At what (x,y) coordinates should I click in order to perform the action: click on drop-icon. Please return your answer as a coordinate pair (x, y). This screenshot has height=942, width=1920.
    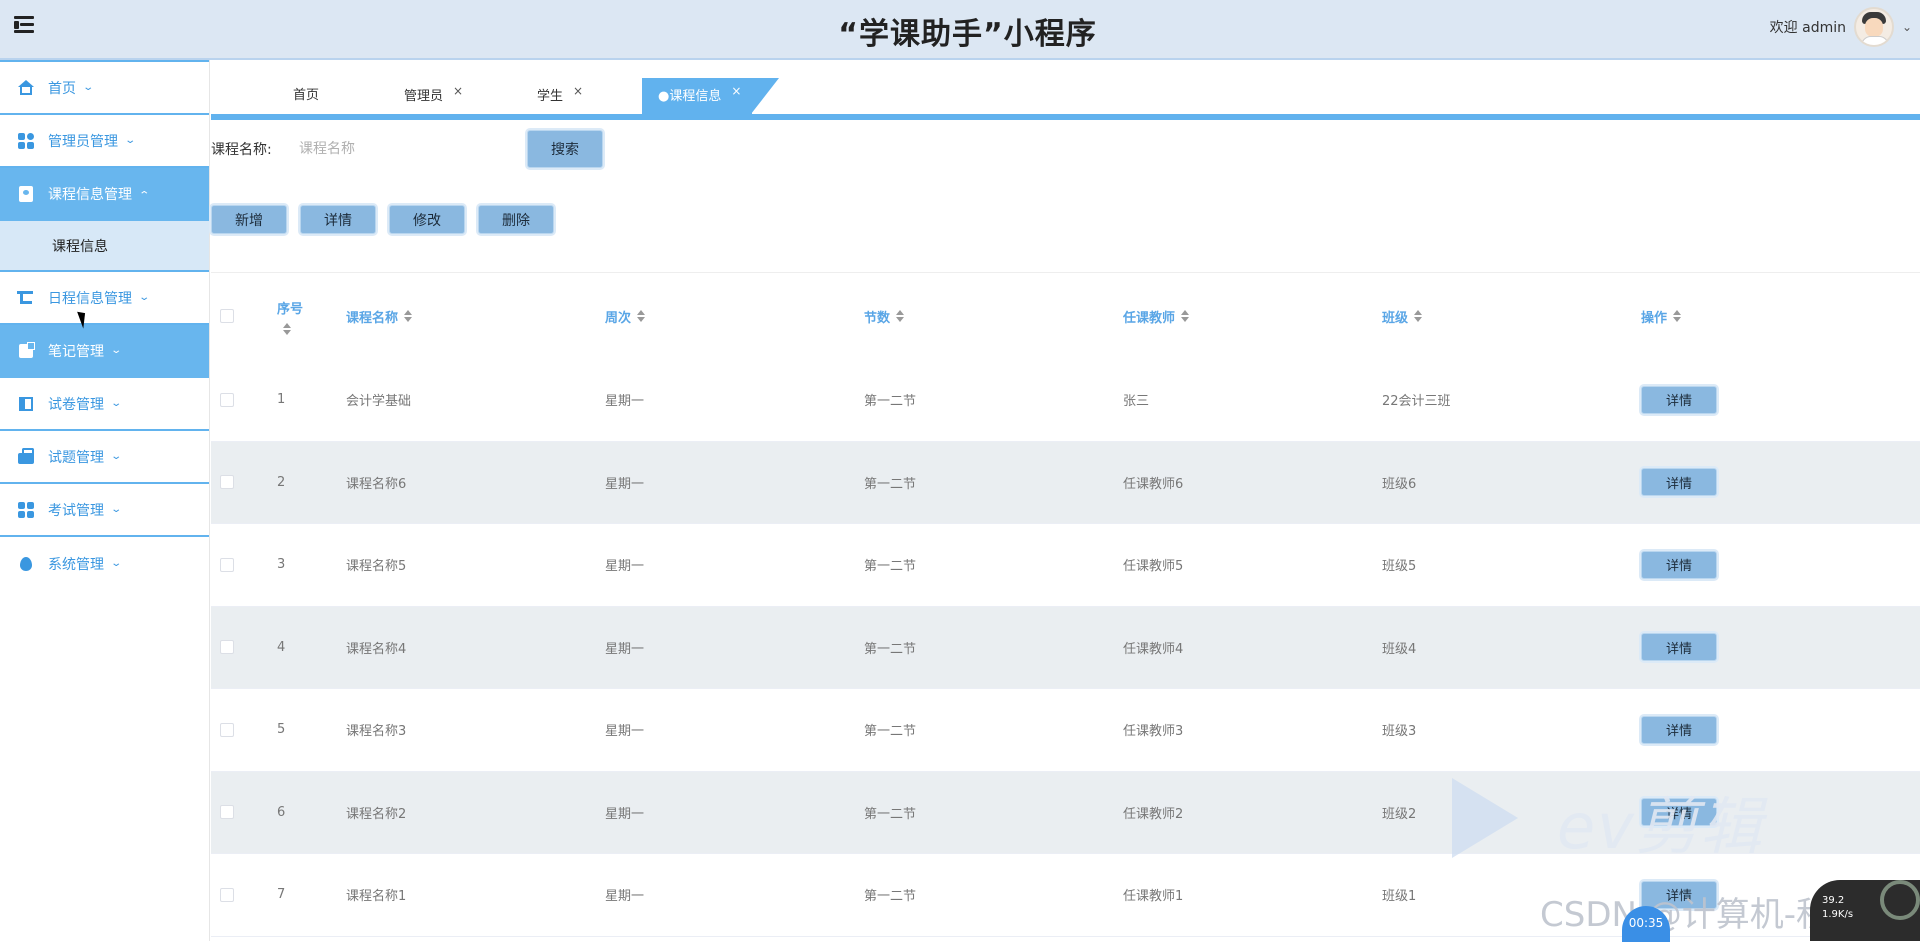
    Looking at the image, I should click on (26, 564).